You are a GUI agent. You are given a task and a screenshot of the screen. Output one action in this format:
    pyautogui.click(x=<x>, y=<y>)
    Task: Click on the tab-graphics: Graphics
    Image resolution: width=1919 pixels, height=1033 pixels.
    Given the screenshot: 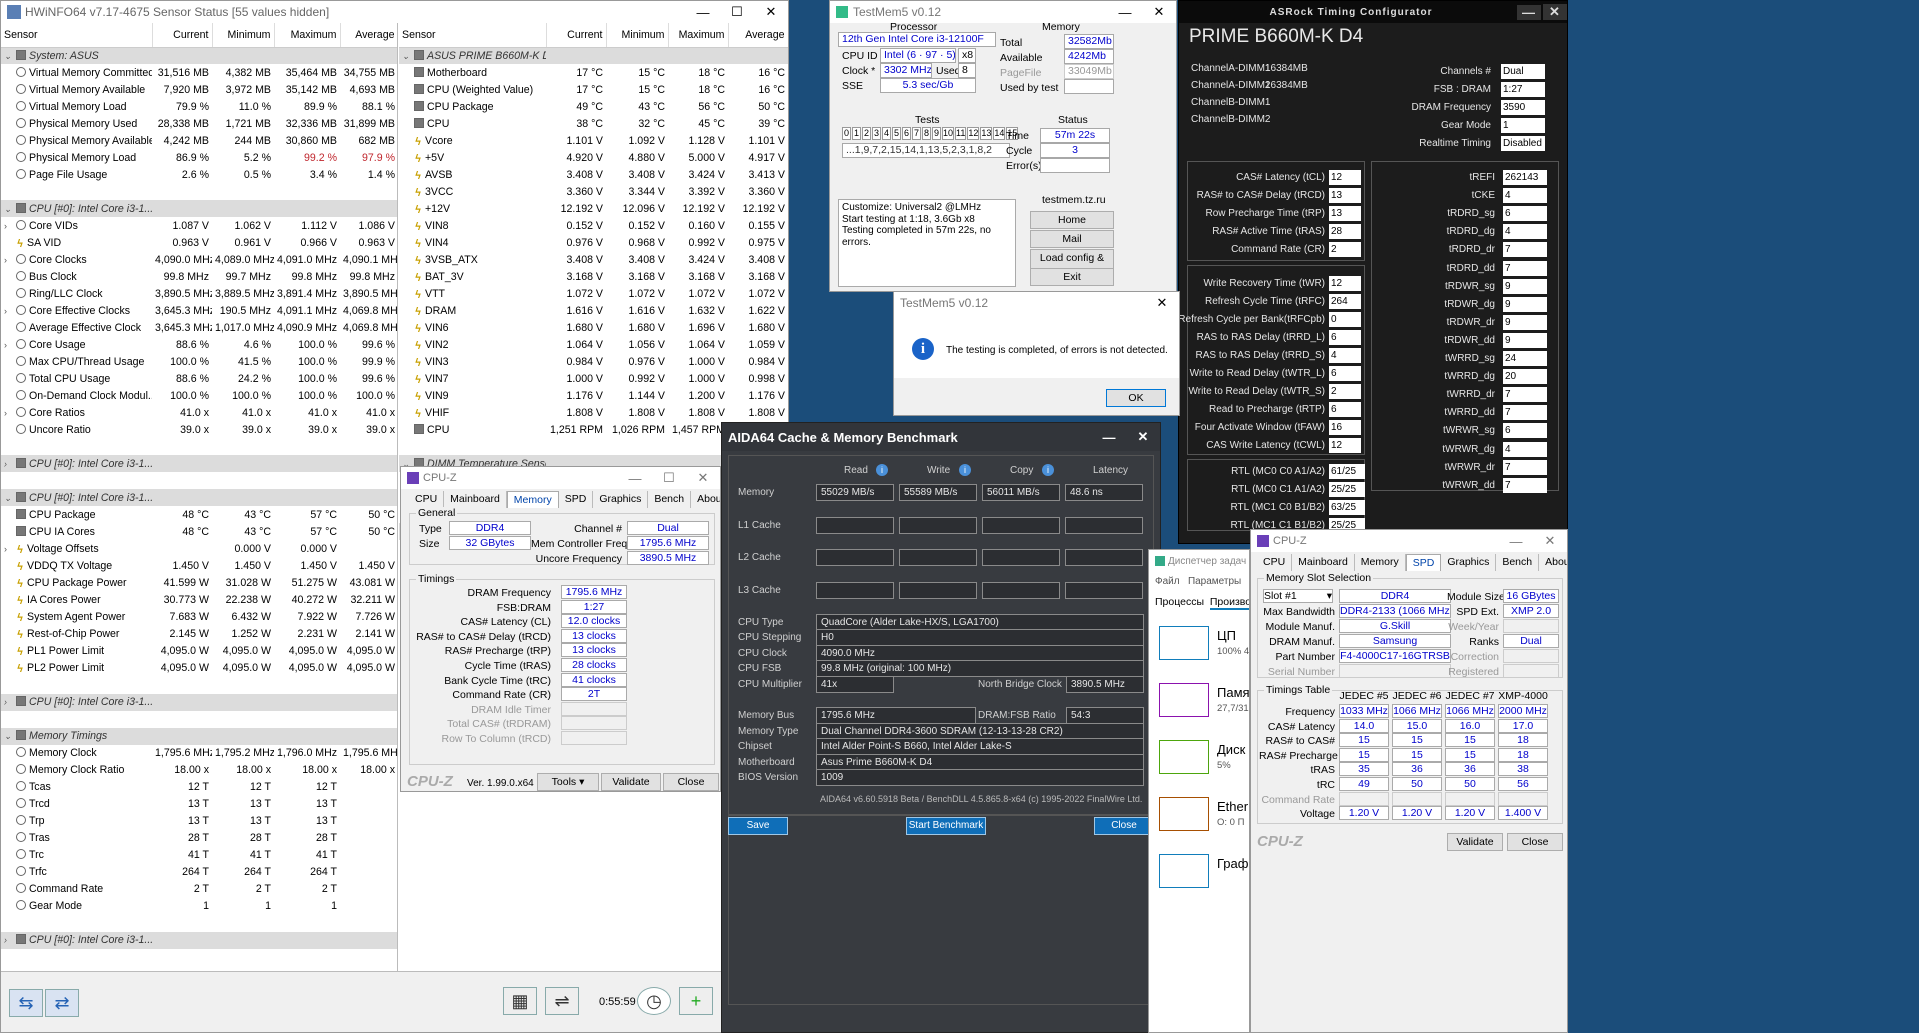 What is the action you would take?
    pyautogui.click(x=1469, y=562)
    